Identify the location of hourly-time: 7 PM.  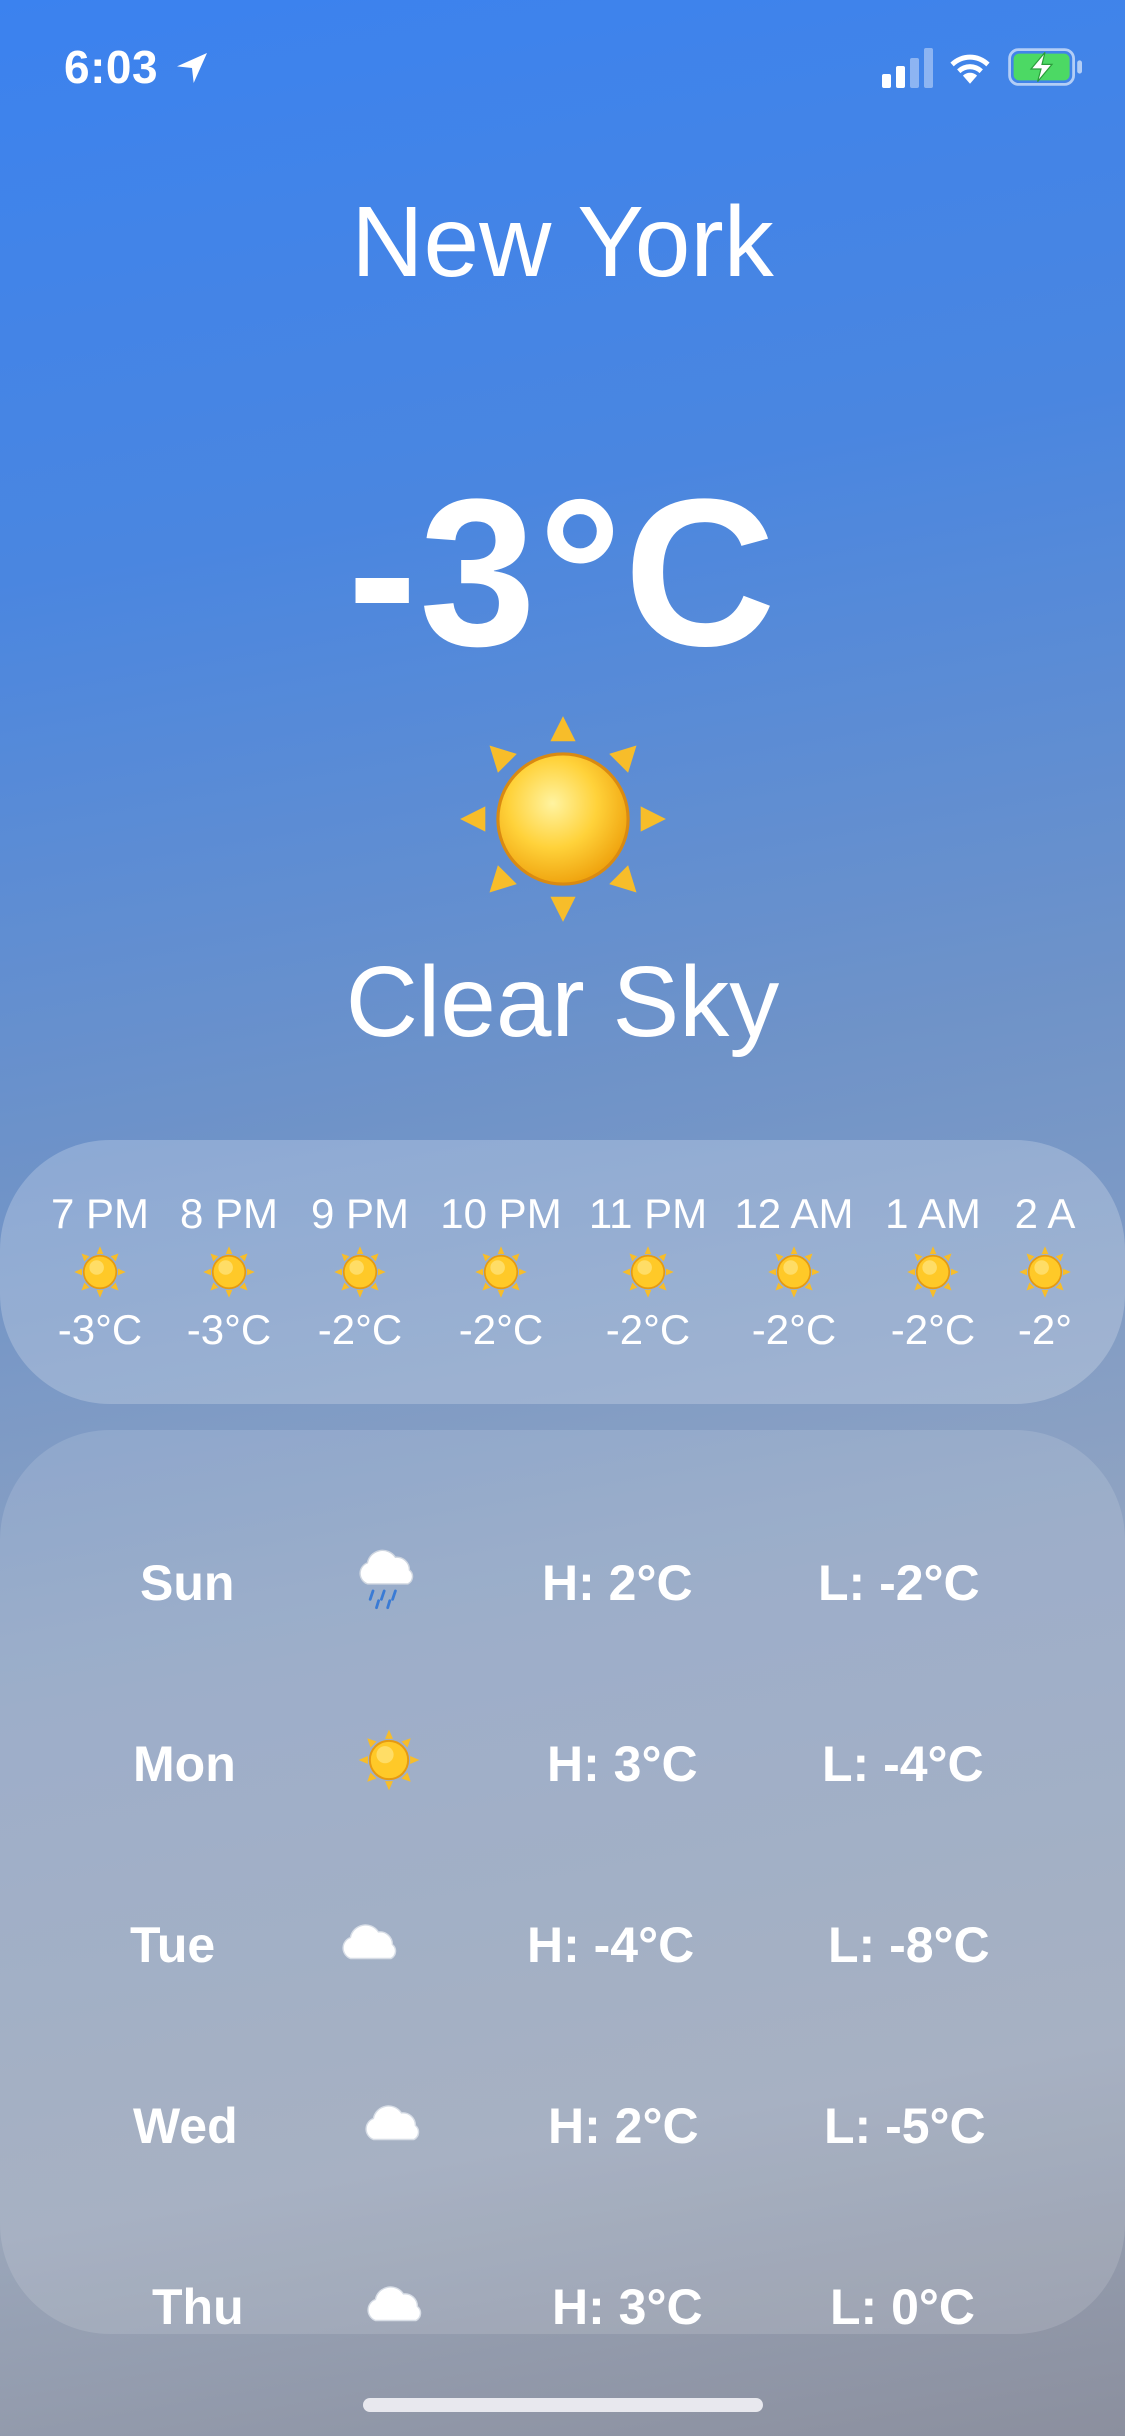
(100, 1213).